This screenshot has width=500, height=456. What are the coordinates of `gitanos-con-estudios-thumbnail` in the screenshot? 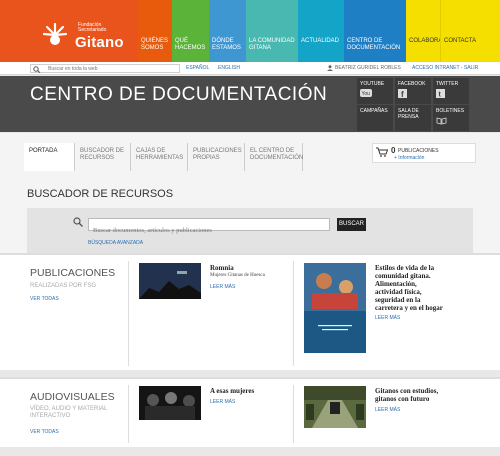 It's located at (335, 407).